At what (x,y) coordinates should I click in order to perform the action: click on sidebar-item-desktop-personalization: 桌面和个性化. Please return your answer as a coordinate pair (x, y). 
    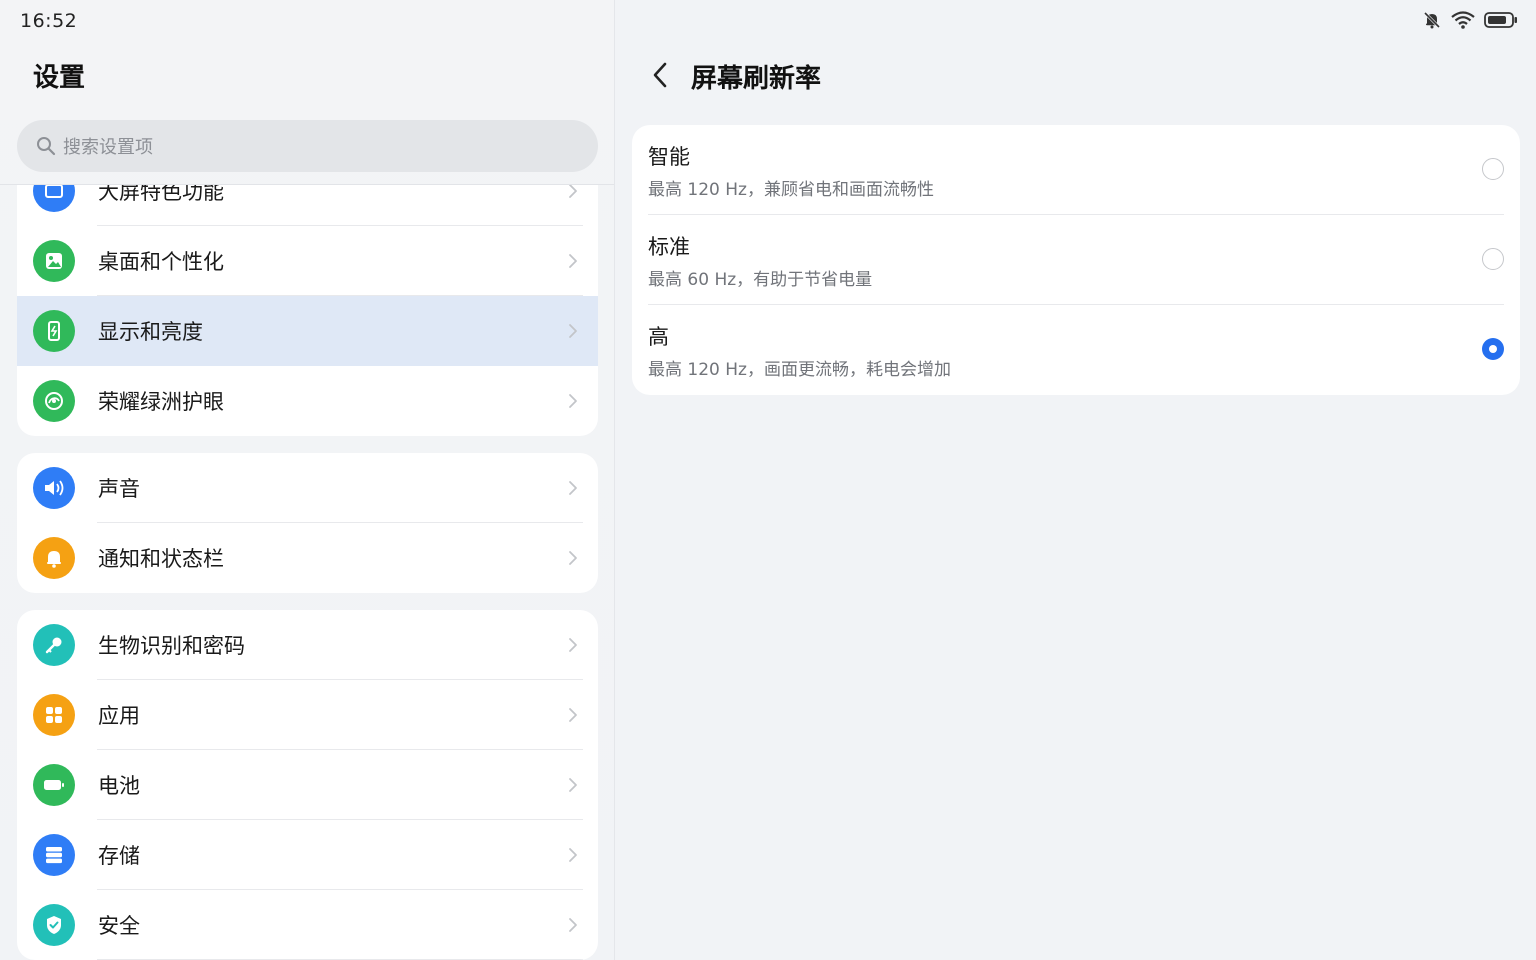
    Looking at the image, I should click on (307, 261).